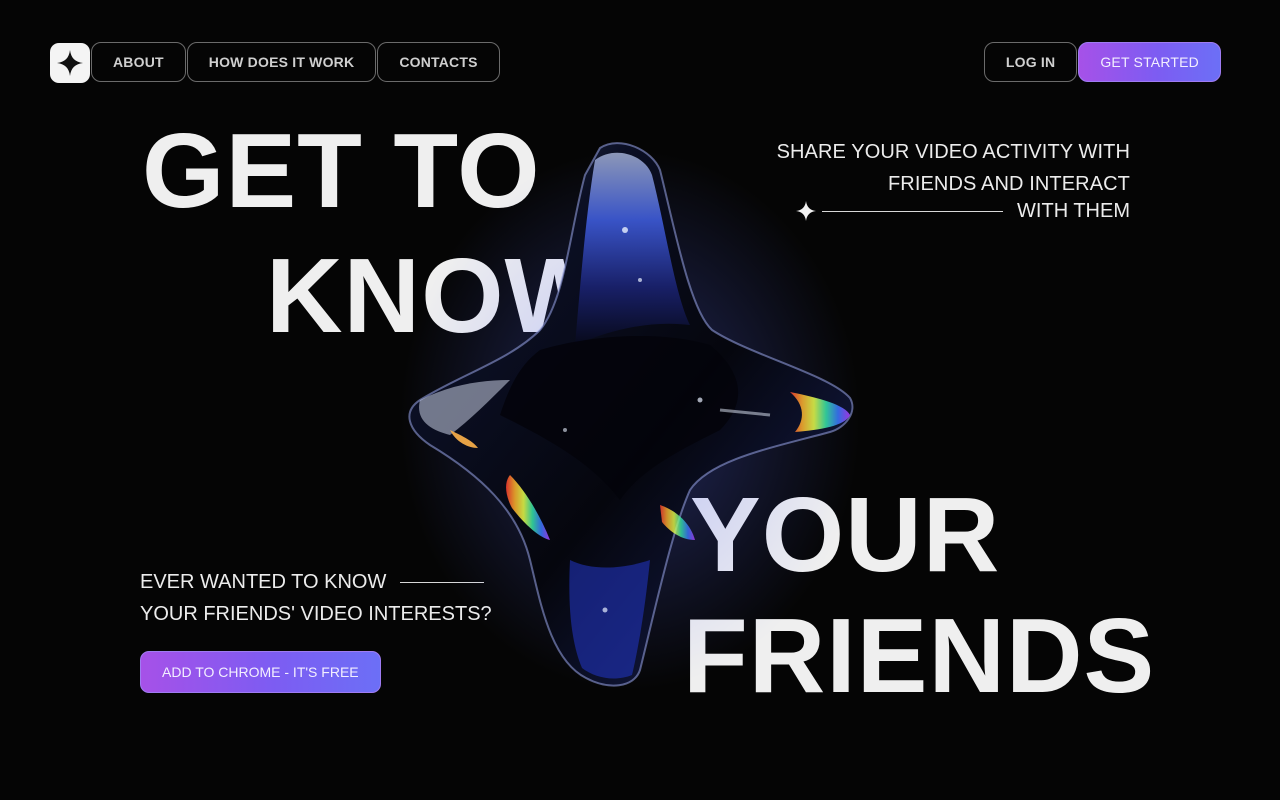 This screenshot has height=800, width=1280. I want to click on main-nav: ABOUT HOW DOES IT WORK CONTACTS, so click(295, 62).